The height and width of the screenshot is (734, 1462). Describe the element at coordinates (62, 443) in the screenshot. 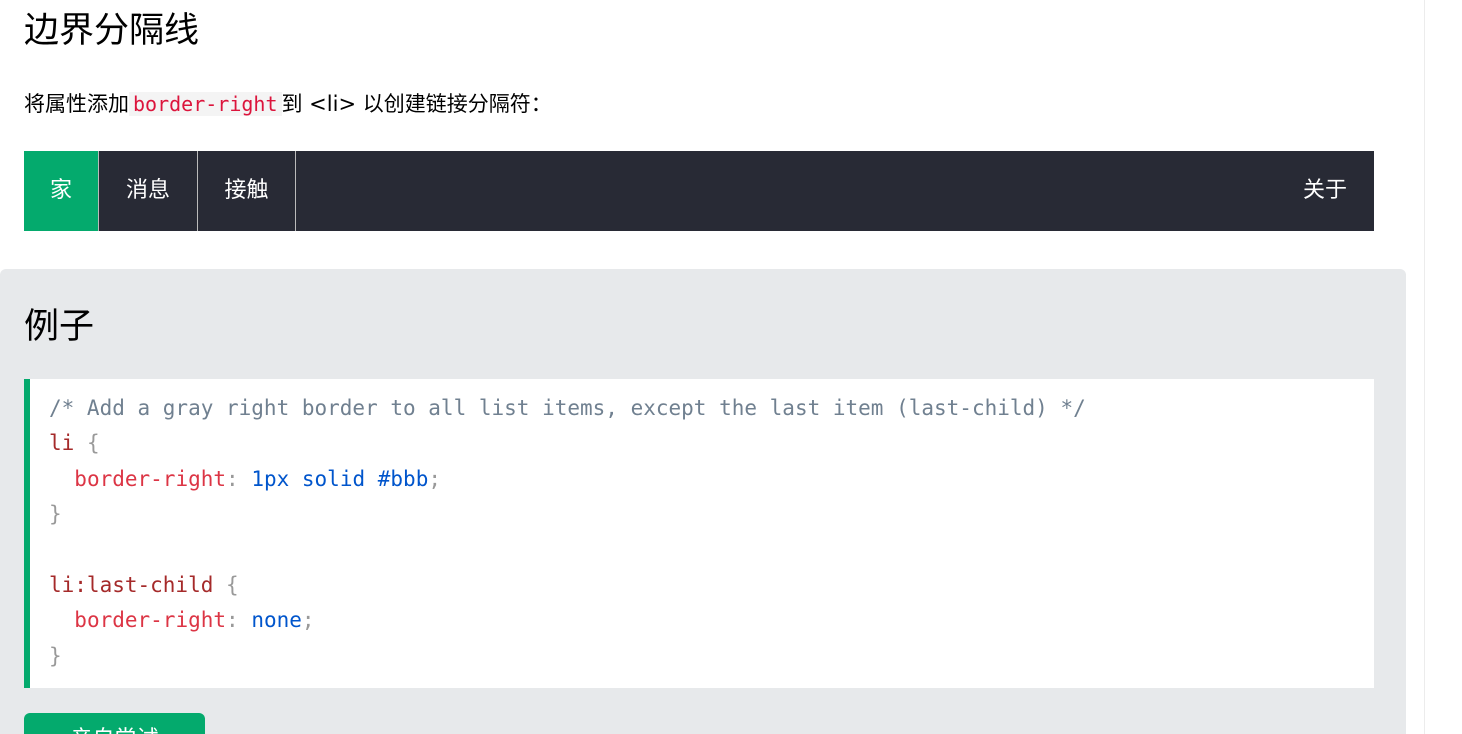

I see `code-selector: li` at that location.